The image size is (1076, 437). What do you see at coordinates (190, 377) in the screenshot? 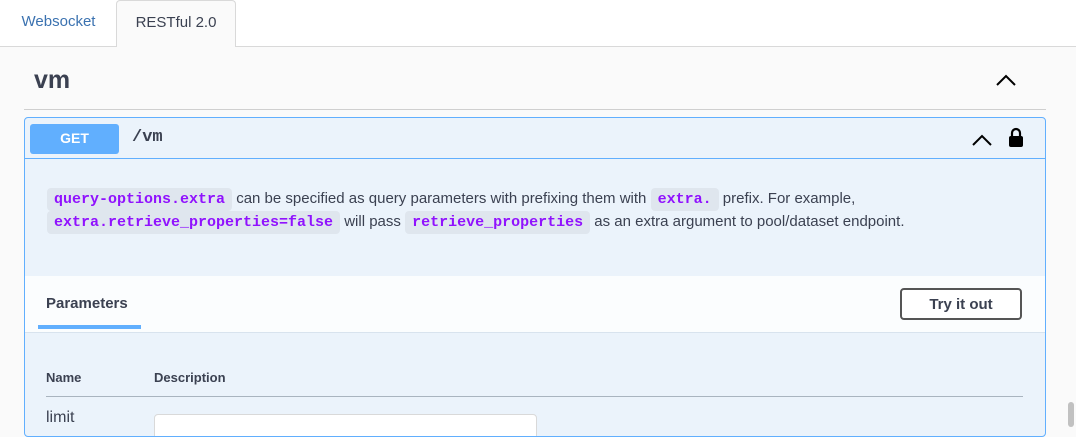
I see `column-header-description: Description` at bounding box center [190, 377].